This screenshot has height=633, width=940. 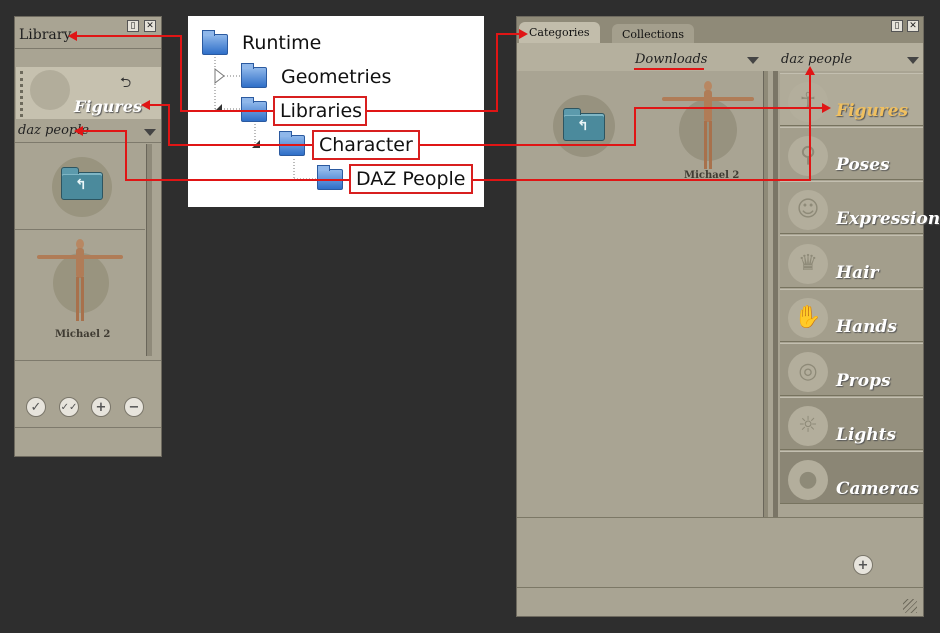 What do you see at coordinates (851, 477) in the screenshot?
I see `category-cameras: ● Cameras` at bounding box center [851, 477].